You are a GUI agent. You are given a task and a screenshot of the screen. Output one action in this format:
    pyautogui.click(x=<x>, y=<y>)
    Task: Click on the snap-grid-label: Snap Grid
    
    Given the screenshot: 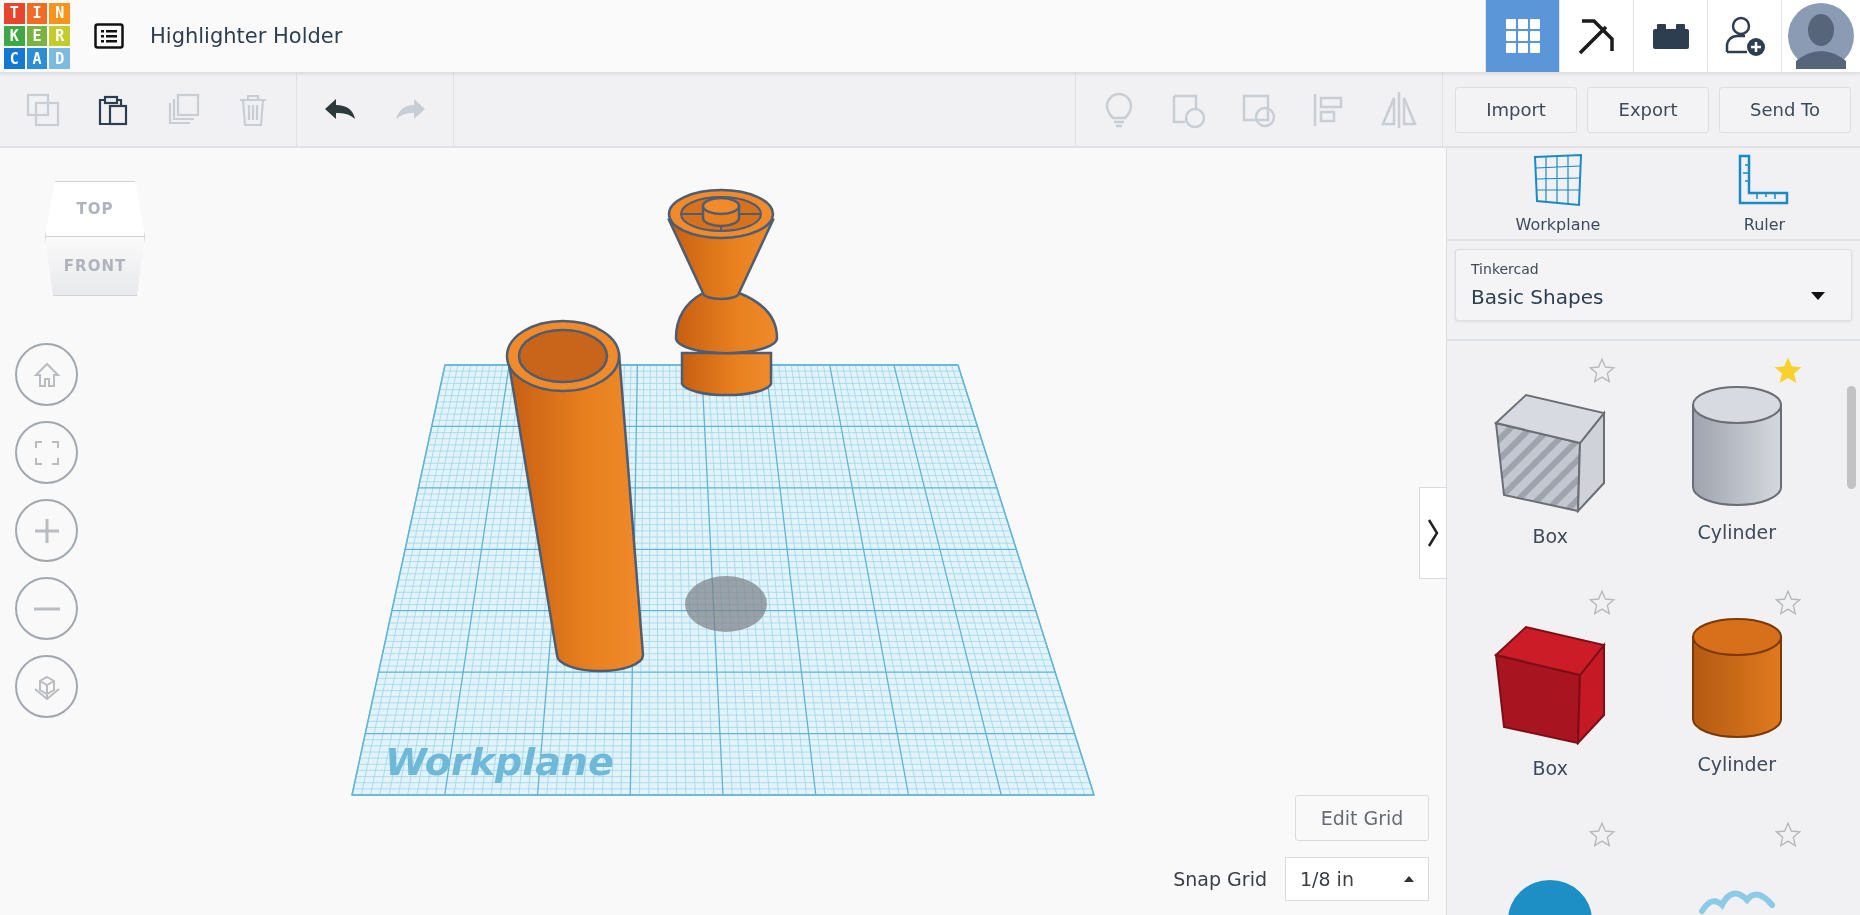 What is the action you would take?
    pyautogui.click(x=1220, y=879)
    